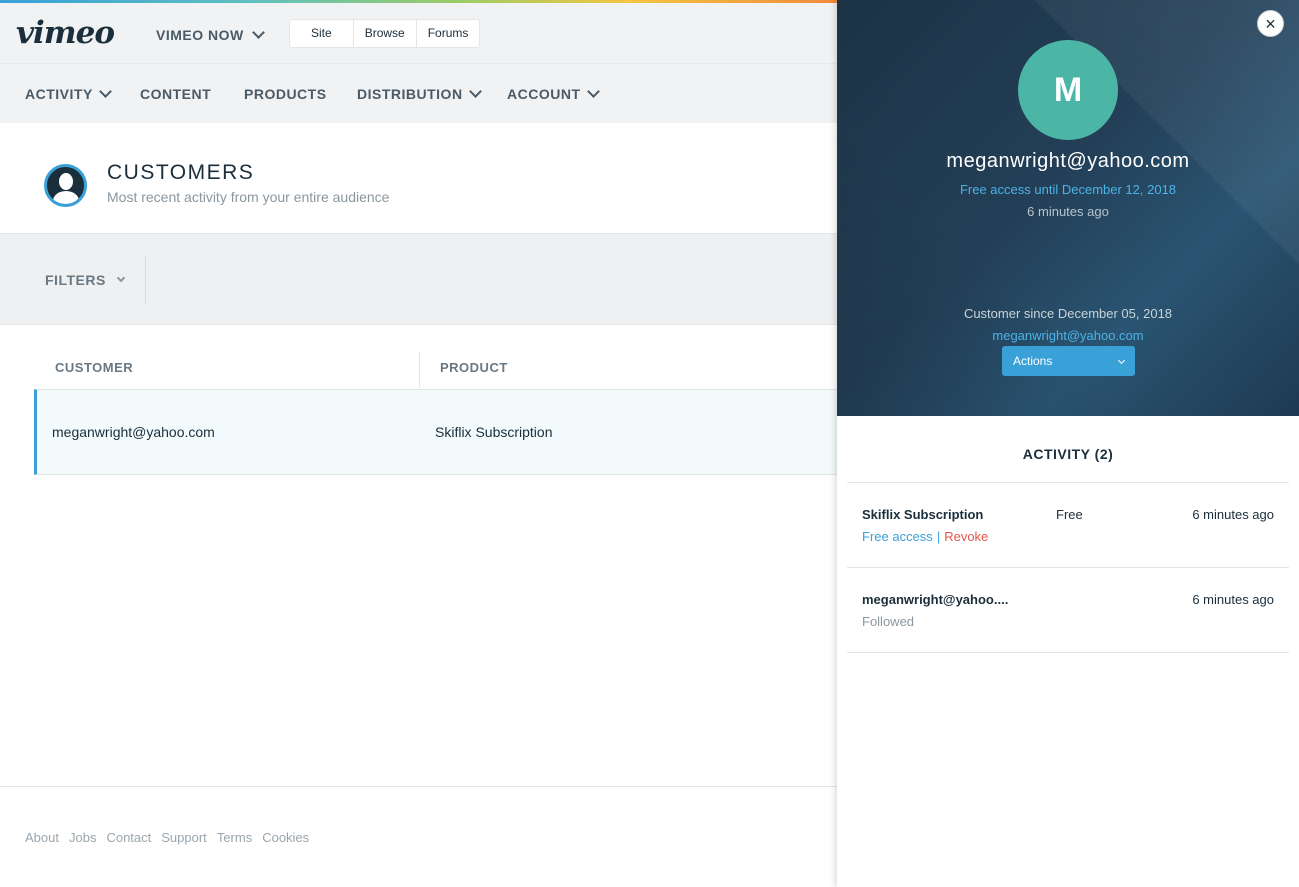 This screenshot has height=887, width=1299. I want to click on activity-title: ACTIVITY (2), so click(1068, 454).